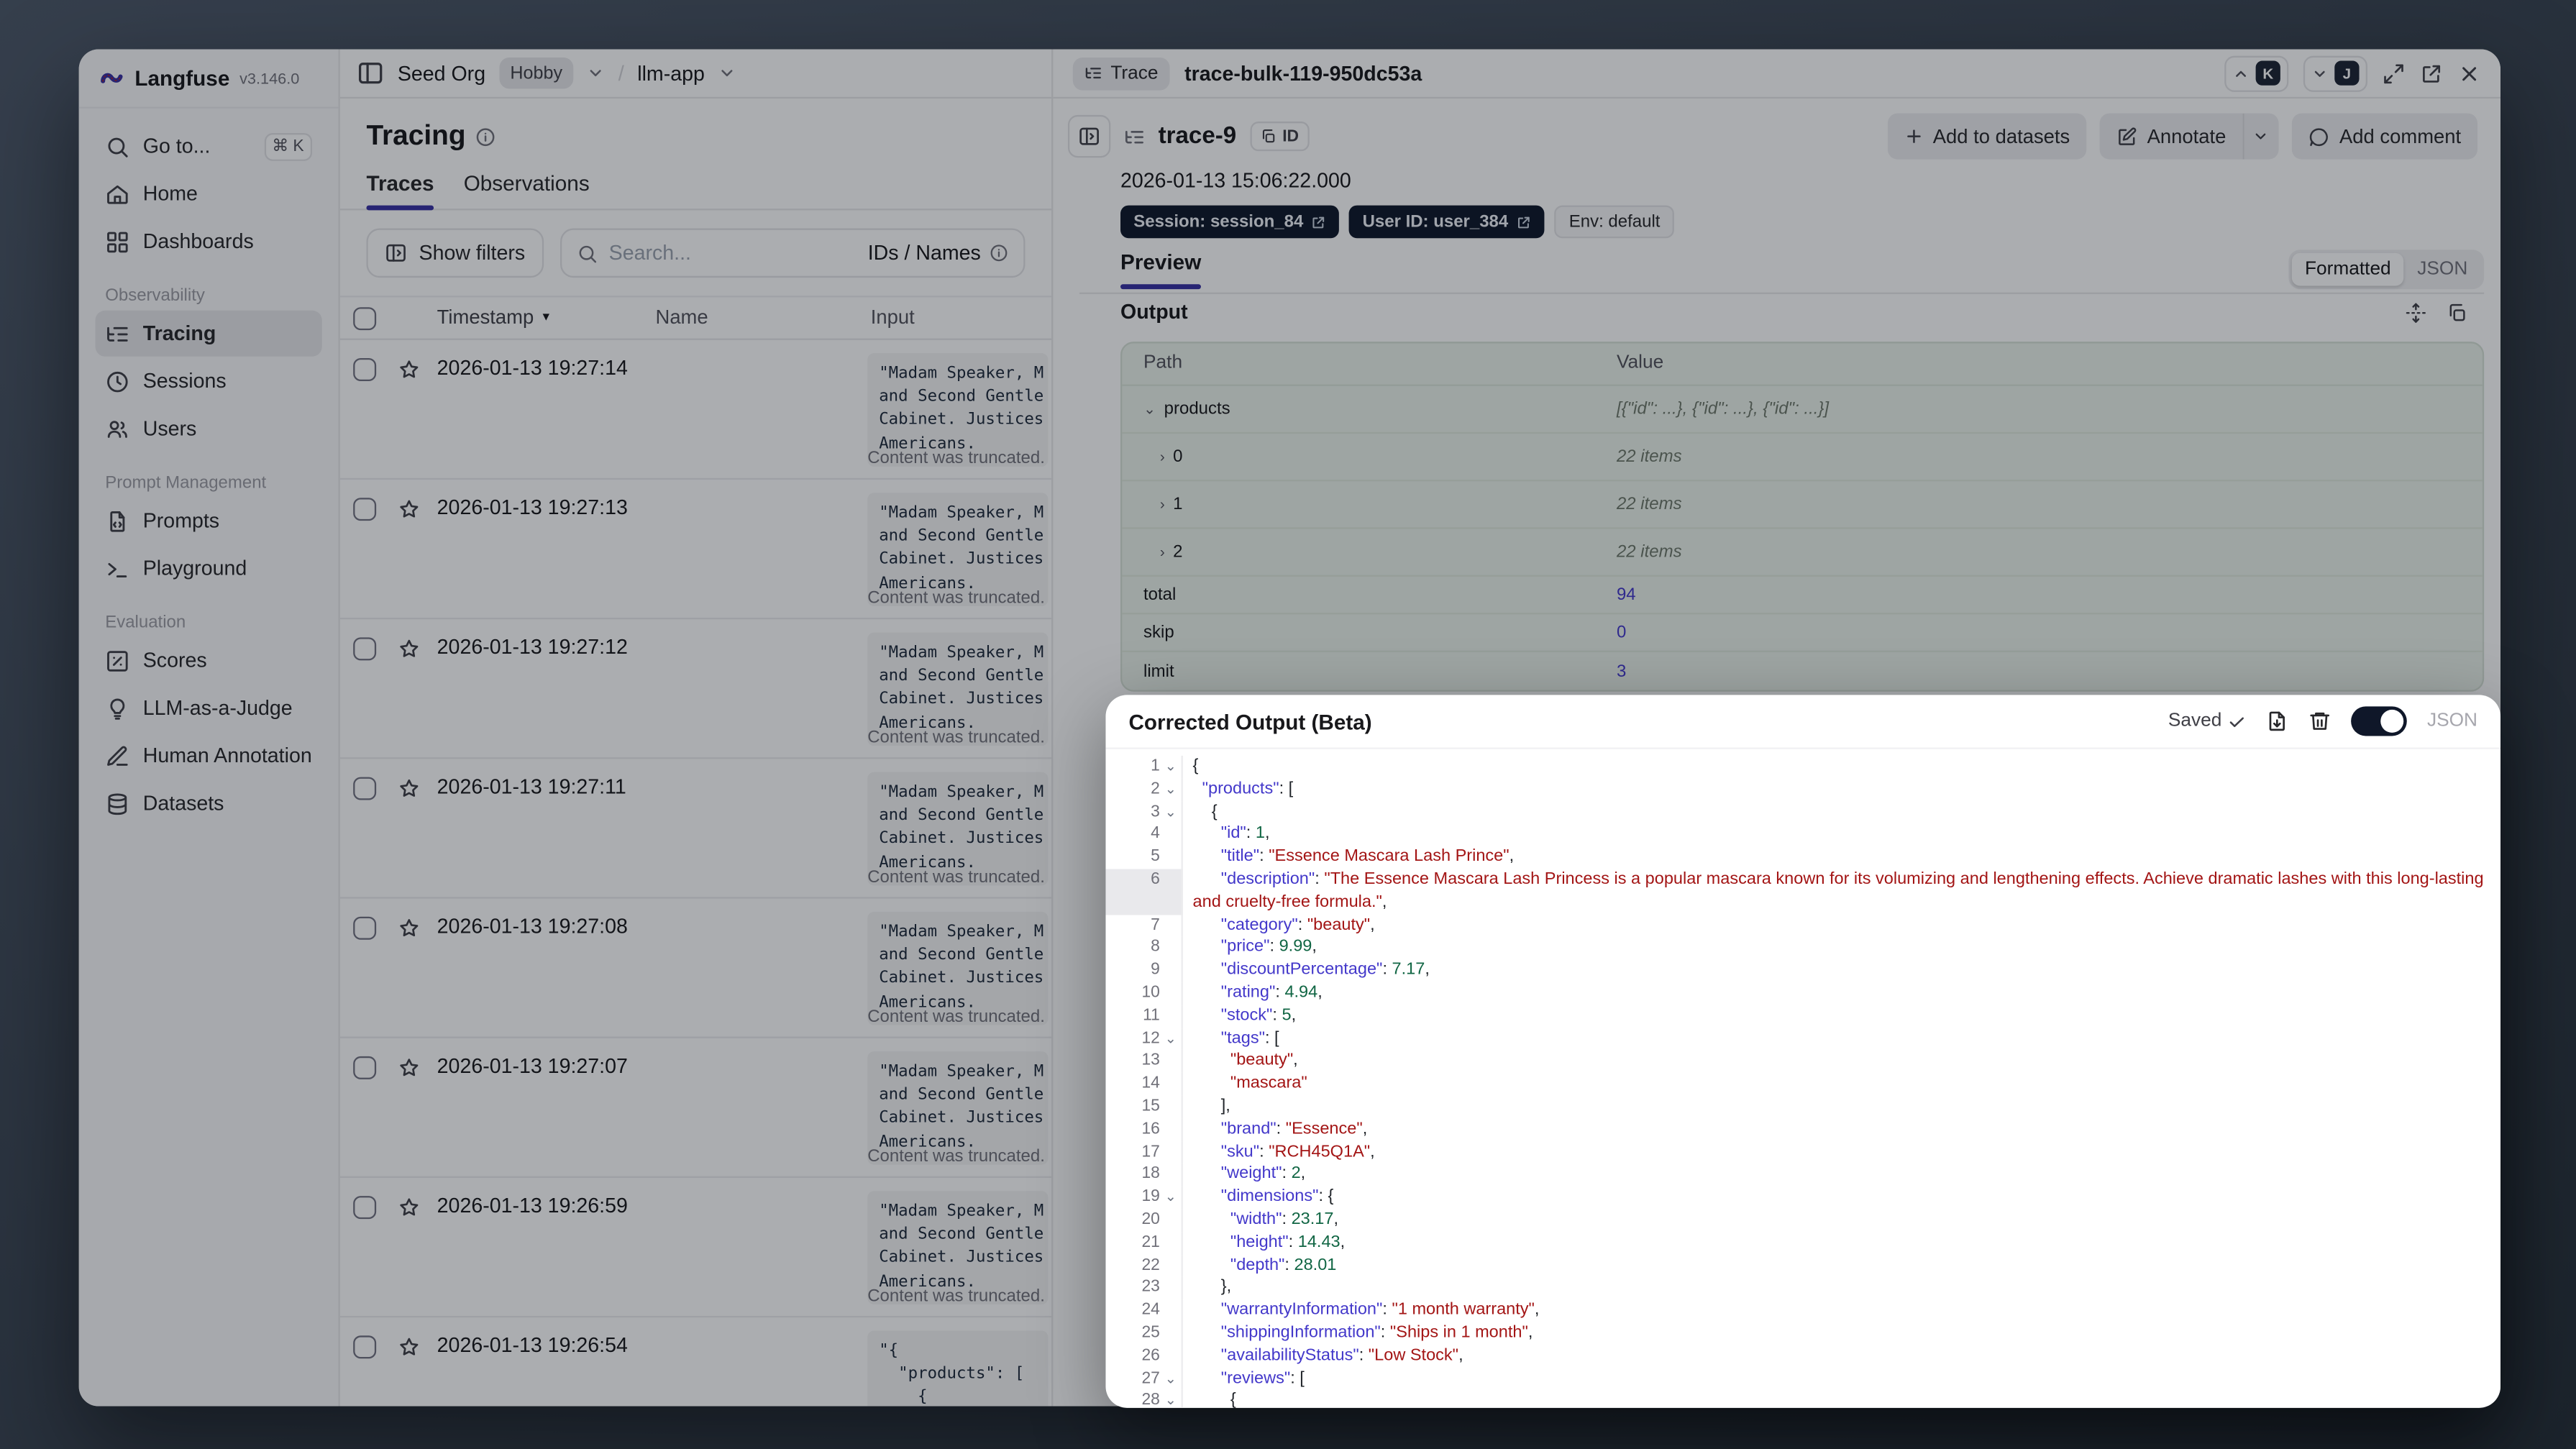 This screenshot has width=2576, height=1449. I want to click on line-gutter: 15, so click(1144, 1107).